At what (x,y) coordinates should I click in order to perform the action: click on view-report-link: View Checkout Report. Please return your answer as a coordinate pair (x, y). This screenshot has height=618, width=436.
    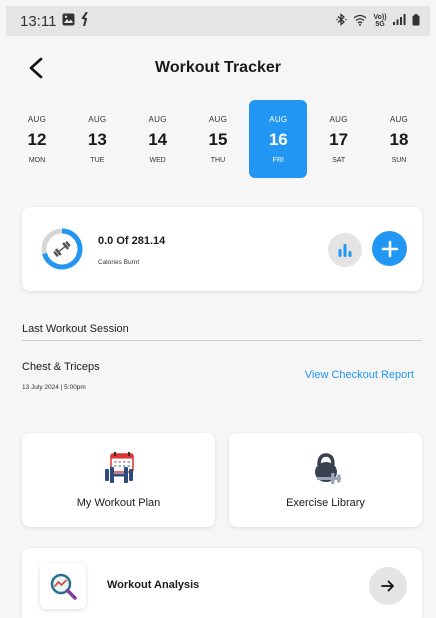
    Looking at the image, I should click on (359, 375).